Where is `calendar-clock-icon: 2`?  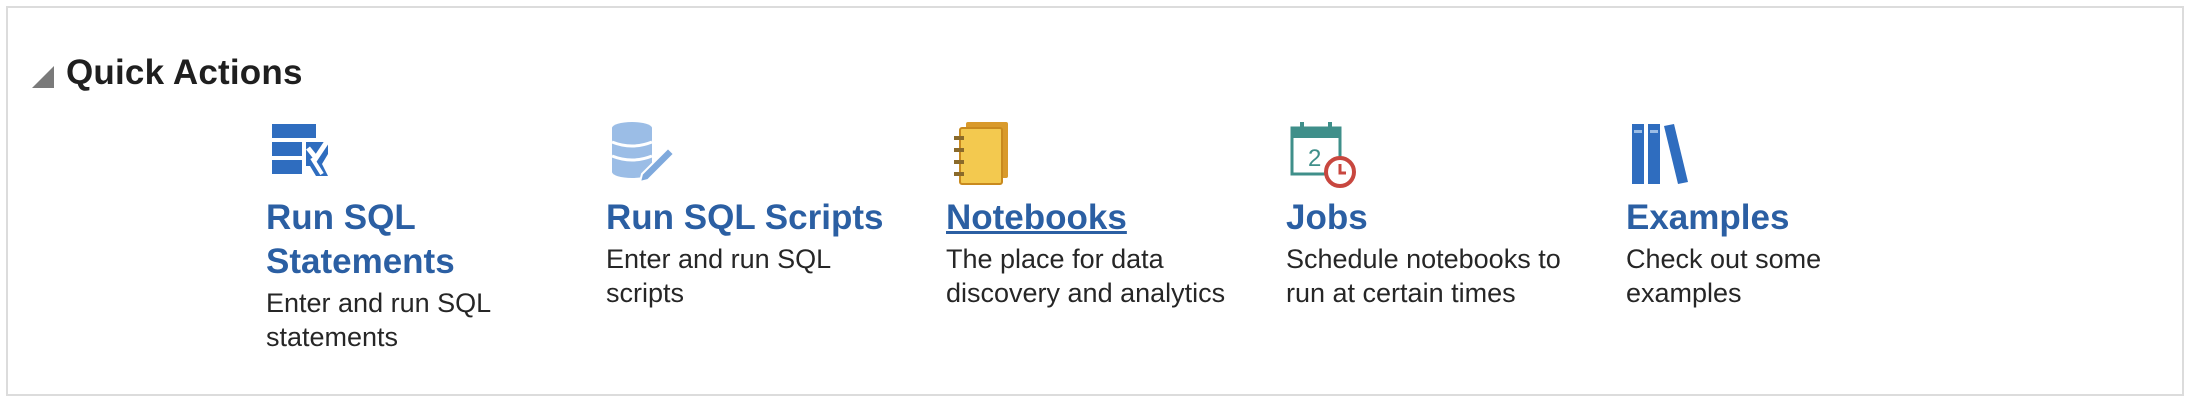
calendar-clock-icon: 2 is located at coordinates (1322, 154).